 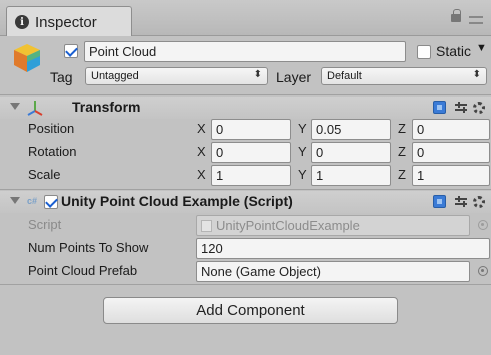 What do you see at coordinates (451, 175) in the screenshot?
I see `scale-z-field: 1` at bounding box center [451, 175].